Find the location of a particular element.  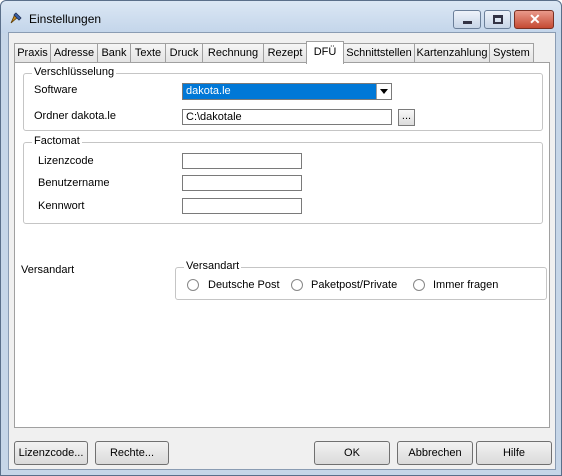

abbrechen-button: Abbrechen is located at coordinates (435, 453).